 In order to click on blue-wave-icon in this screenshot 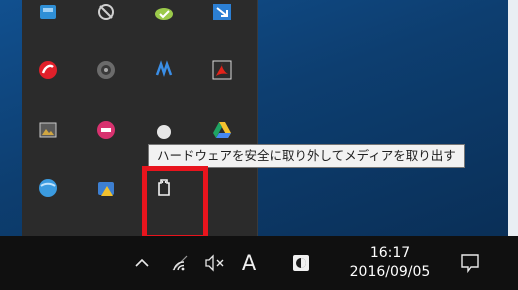, I will do `click(164, 70)`.